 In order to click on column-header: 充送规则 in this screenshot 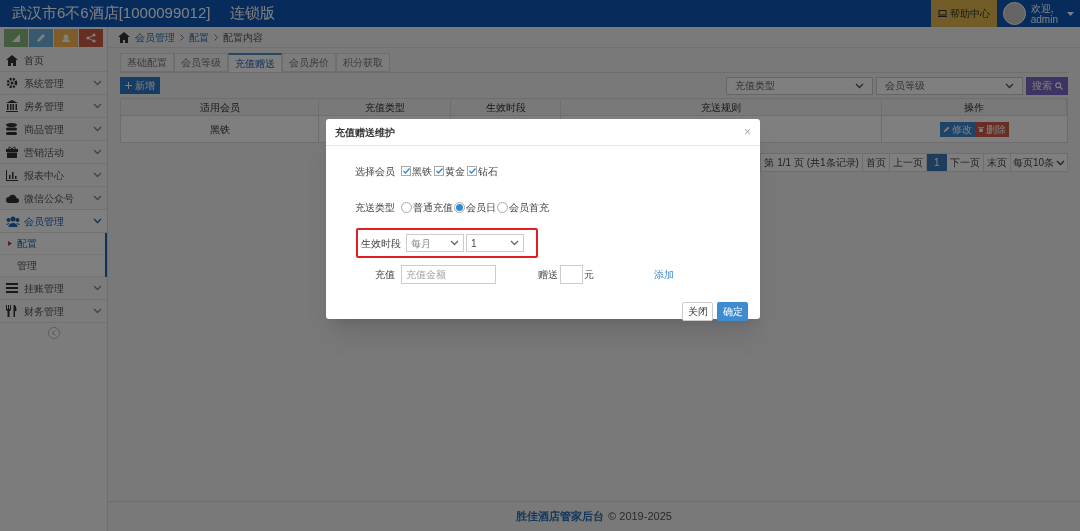, I will do `click(721, 107)`.